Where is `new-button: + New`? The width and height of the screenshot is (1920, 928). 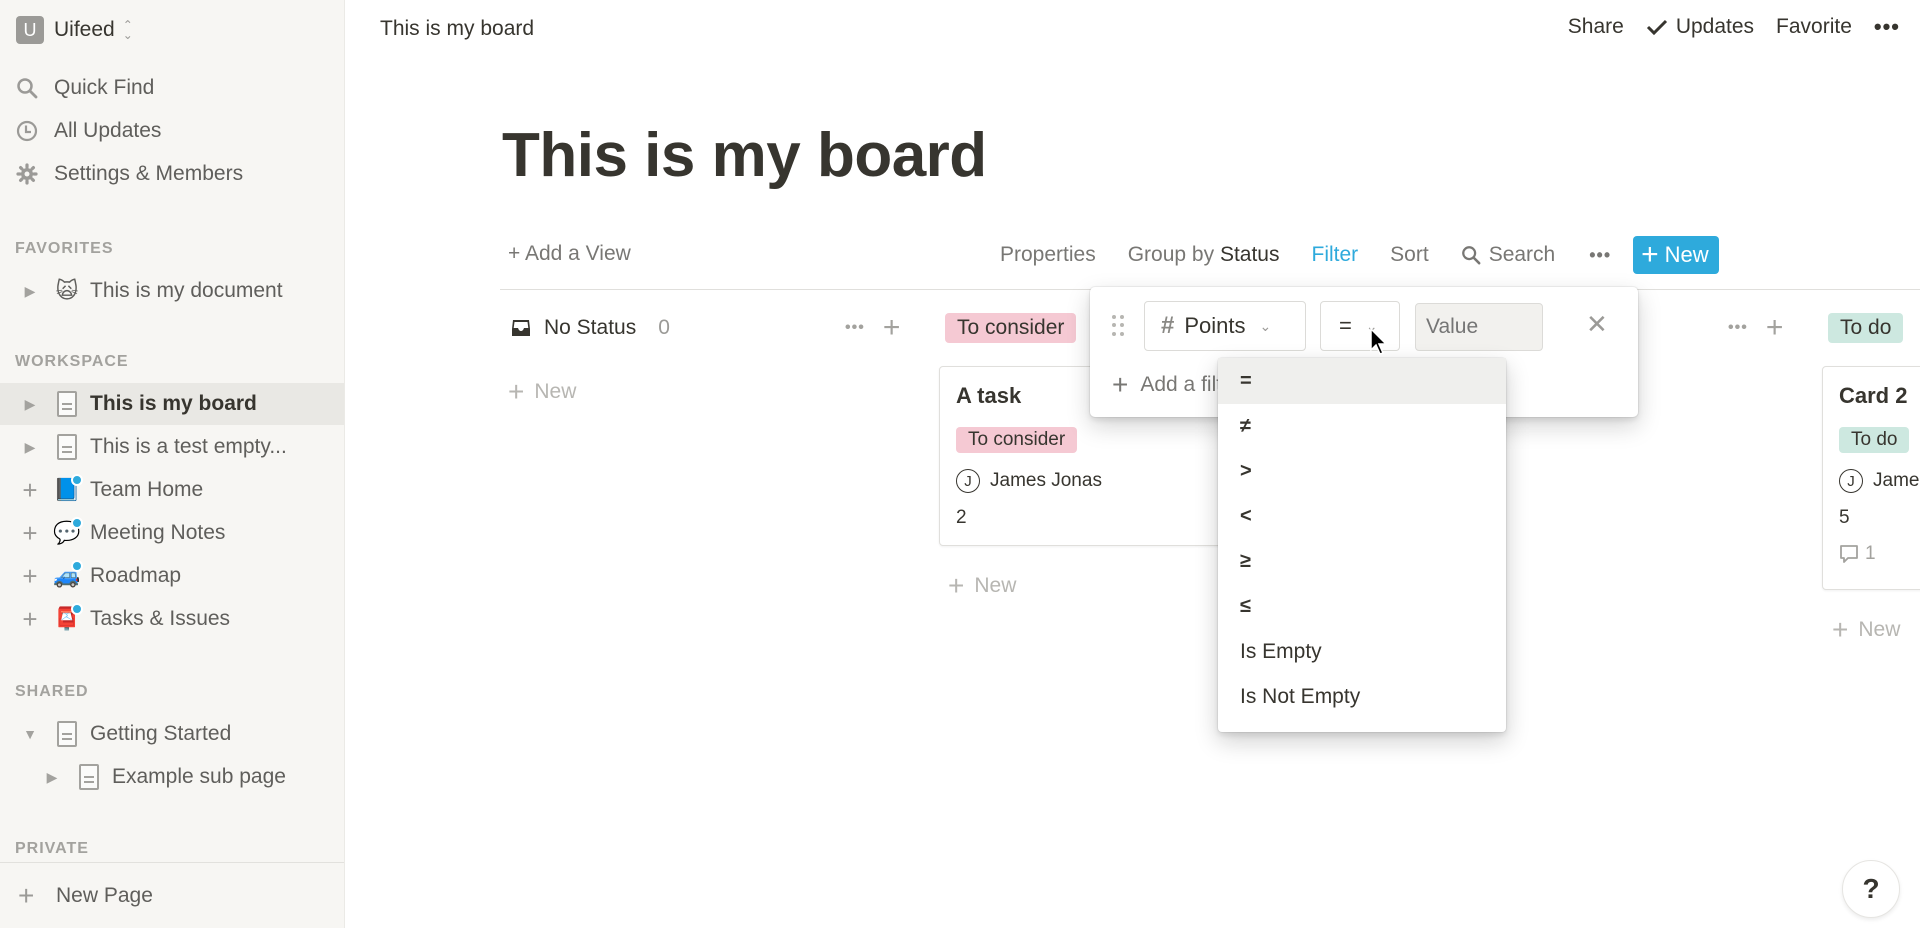 new-button: + New is located at coordinates (1676, 255).